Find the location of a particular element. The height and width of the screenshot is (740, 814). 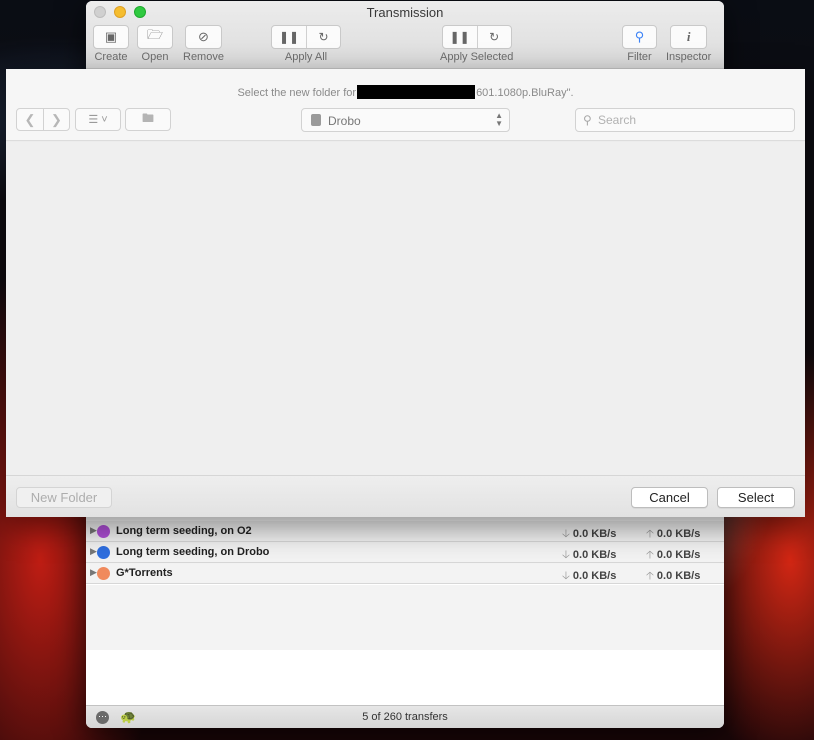

transfer-count: 5 of 260 transfers is located at coordinates (405, 717).